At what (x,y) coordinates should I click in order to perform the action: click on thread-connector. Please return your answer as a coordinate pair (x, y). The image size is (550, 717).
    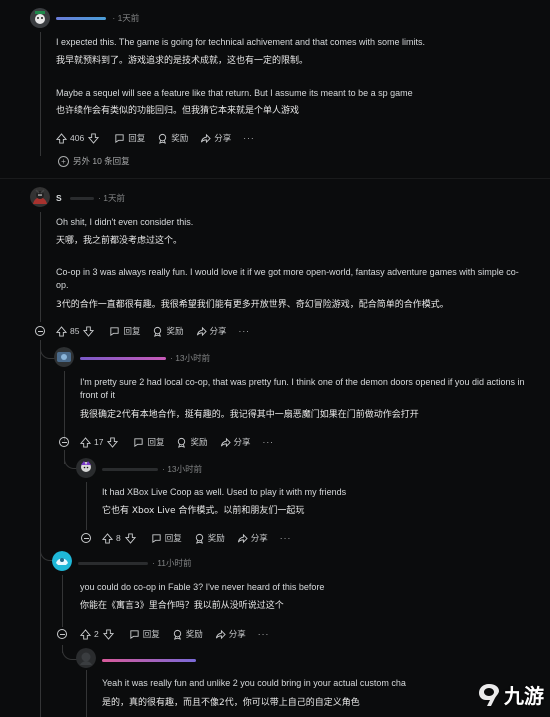
    Looking at the image, I should click on (47, 349).